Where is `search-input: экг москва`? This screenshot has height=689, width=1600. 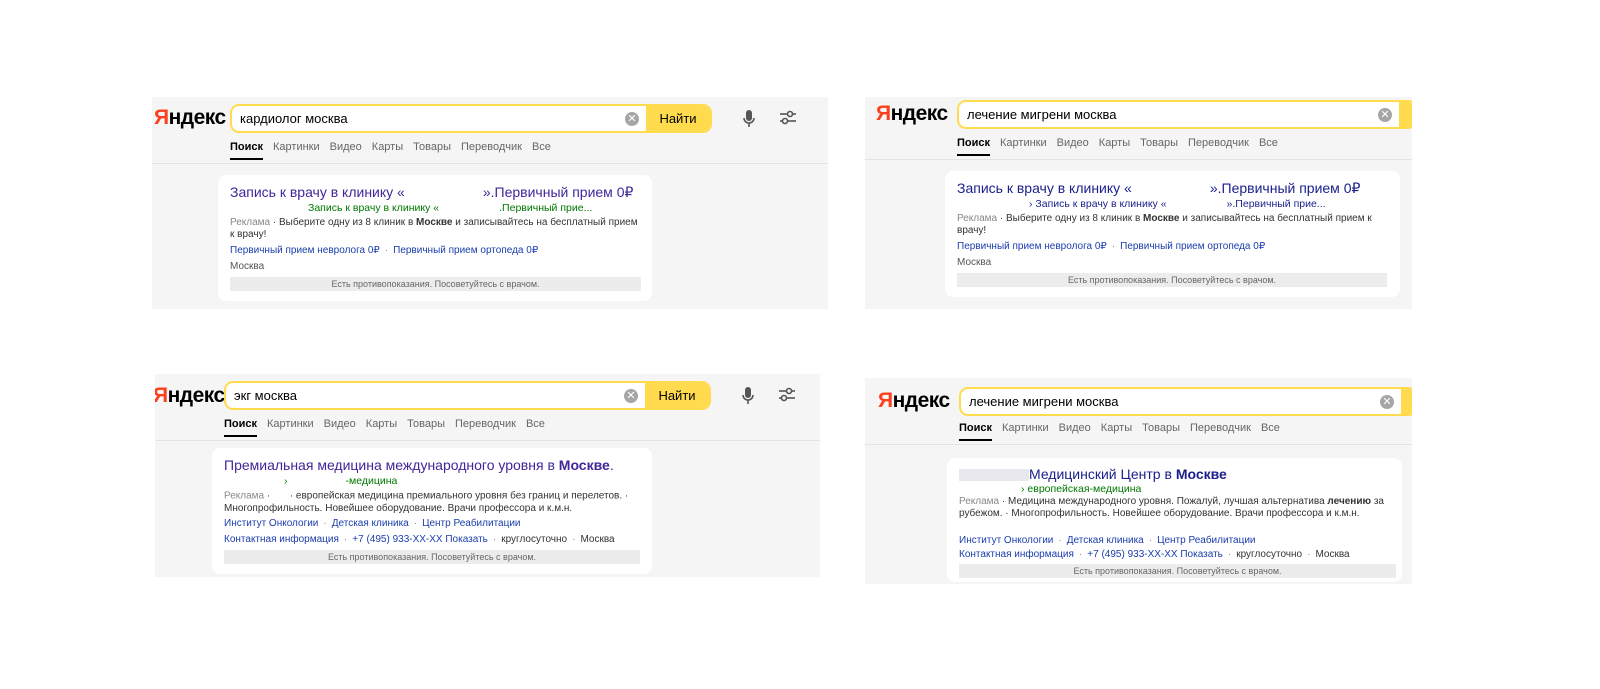
search-input: экг москва is located at coordinates (425, 395).